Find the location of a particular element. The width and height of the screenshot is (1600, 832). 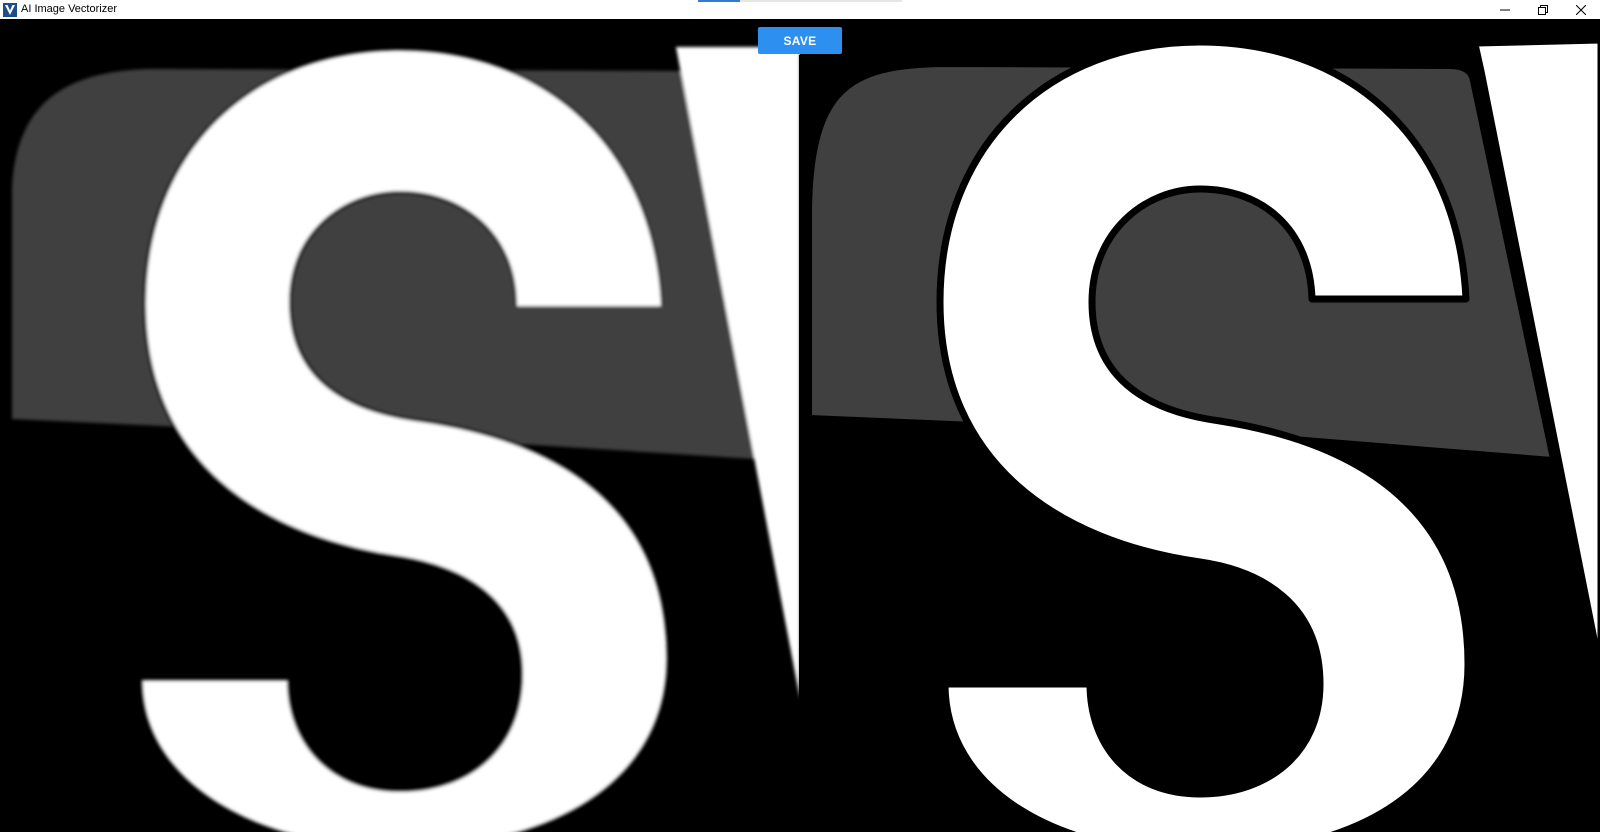

window-controls is located at coordinates (1543, 9).